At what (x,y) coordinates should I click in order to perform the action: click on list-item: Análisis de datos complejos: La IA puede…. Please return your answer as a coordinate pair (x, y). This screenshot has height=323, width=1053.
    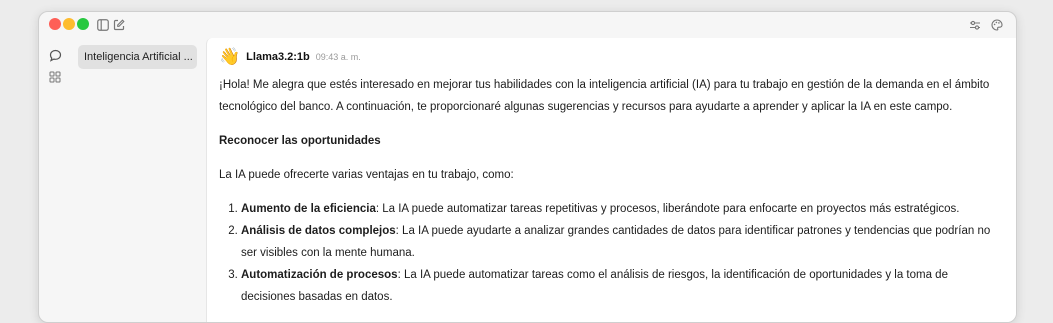
    Looking at the image, I should click on (617, 242).